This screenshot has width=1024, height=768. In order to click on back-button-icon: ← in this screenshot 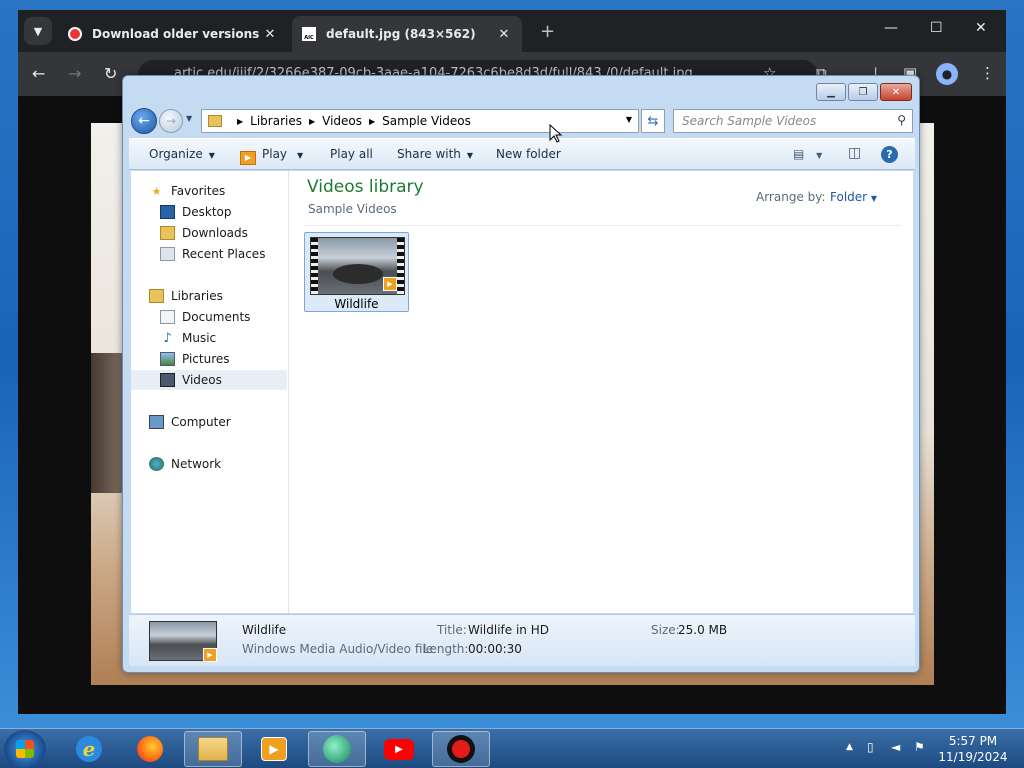, I will do `click(144, 121)`.